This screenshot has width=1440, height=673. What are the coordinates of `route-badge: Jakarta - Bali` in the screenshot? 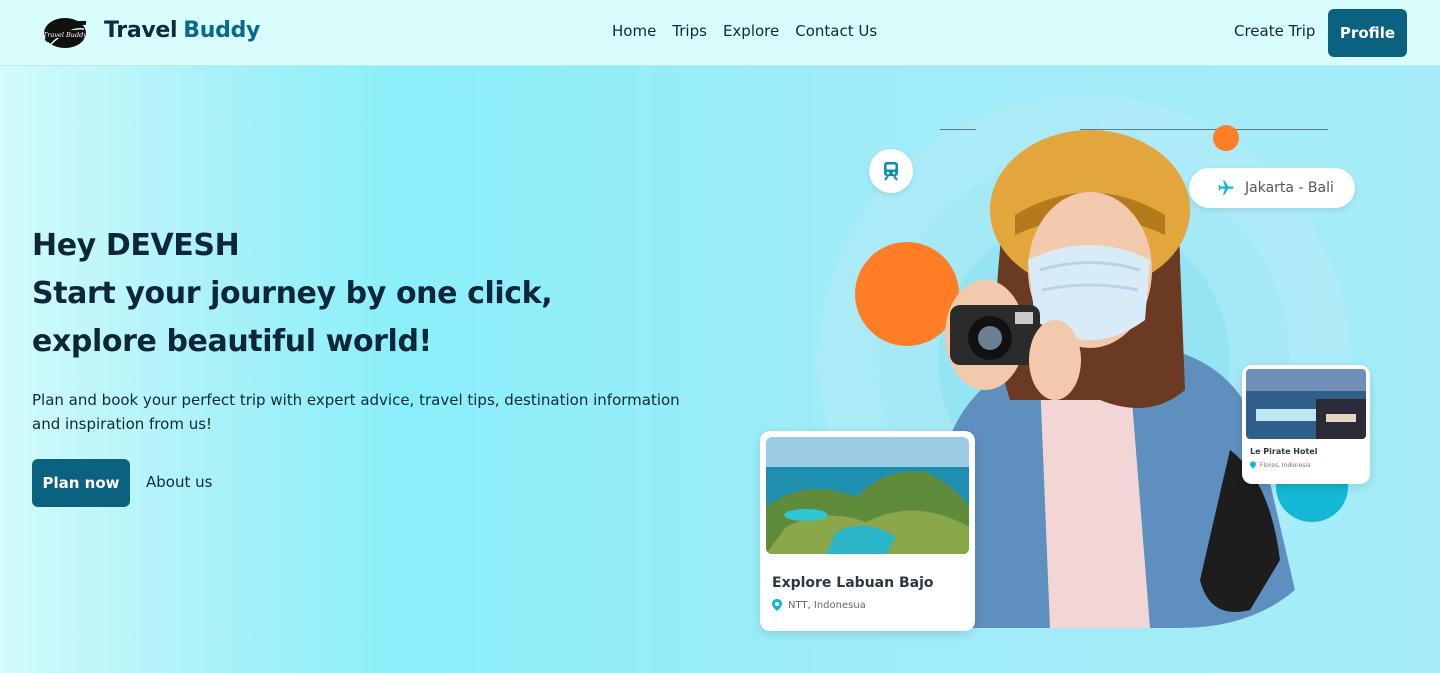 It's located at (1272, 188).